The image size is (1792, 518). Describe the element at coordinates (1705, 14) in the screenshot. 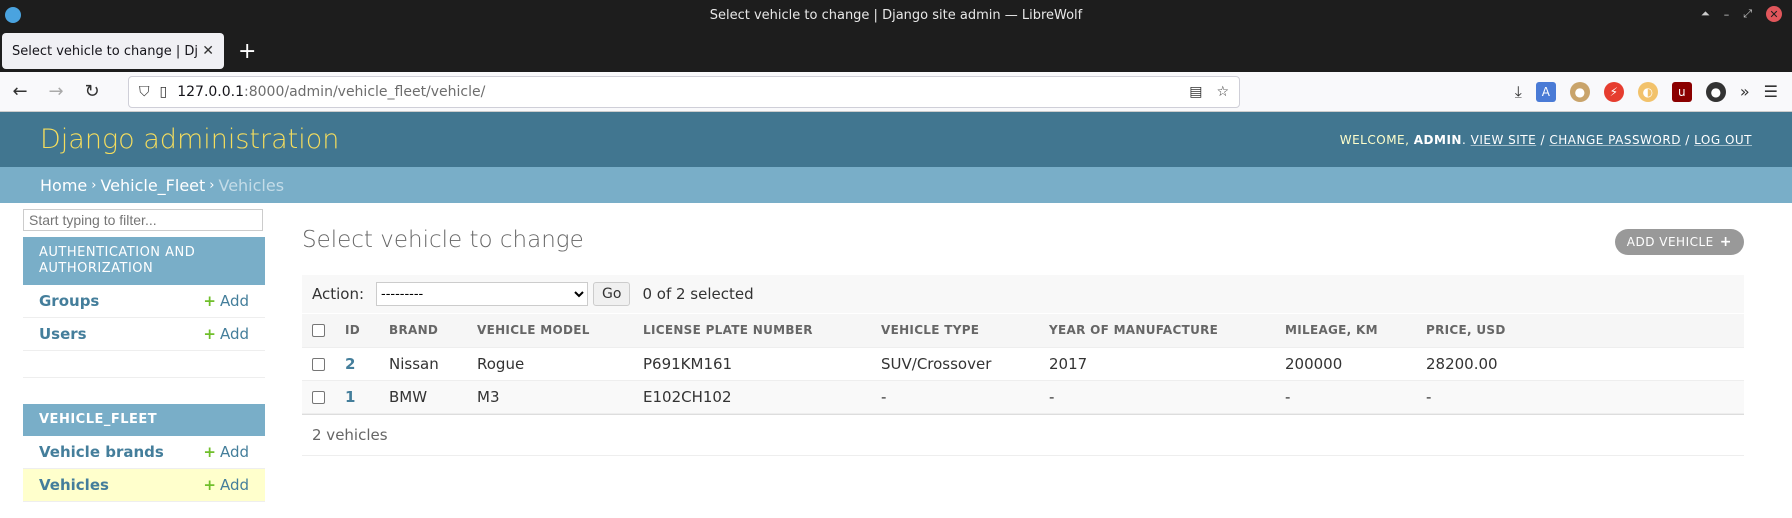

I see `window-up-icon: ⏶` at that location.